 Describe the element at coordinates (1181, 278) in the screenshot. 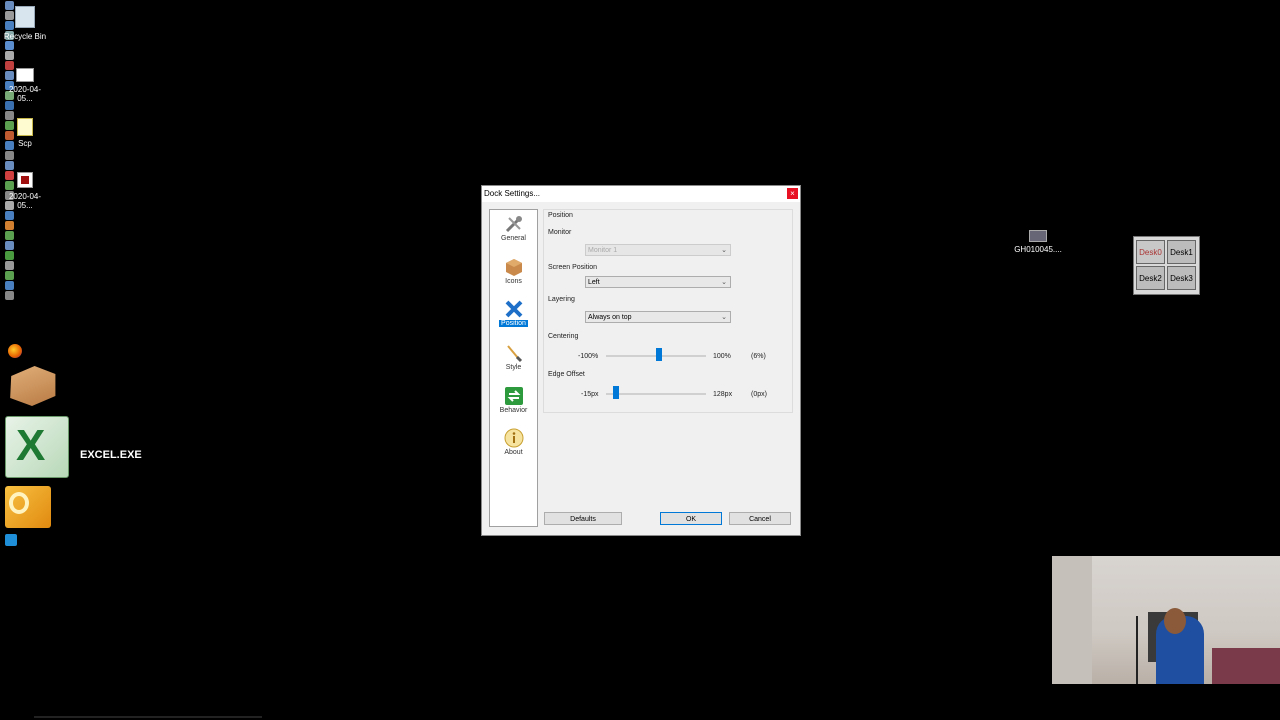

I see `desk3-cell: Desk3` at that location.